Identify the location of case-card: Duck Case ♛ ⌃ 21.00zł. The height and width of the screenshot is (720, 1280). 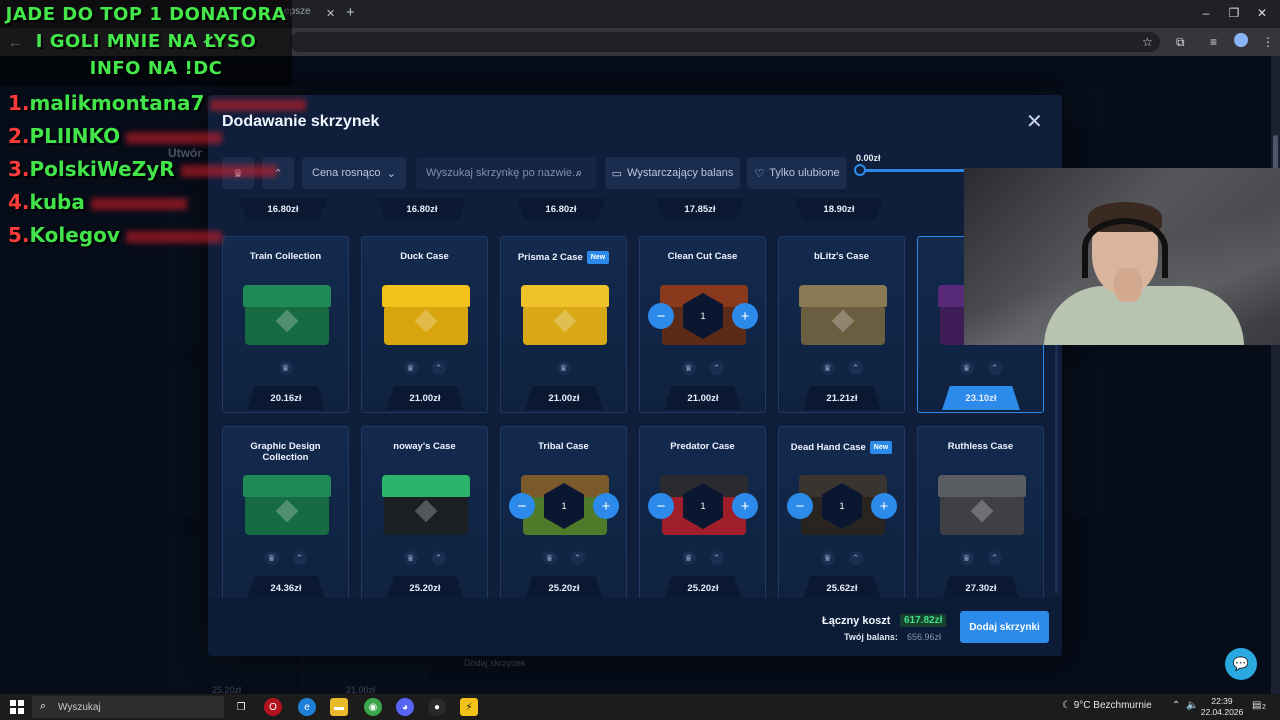
(424, 324).